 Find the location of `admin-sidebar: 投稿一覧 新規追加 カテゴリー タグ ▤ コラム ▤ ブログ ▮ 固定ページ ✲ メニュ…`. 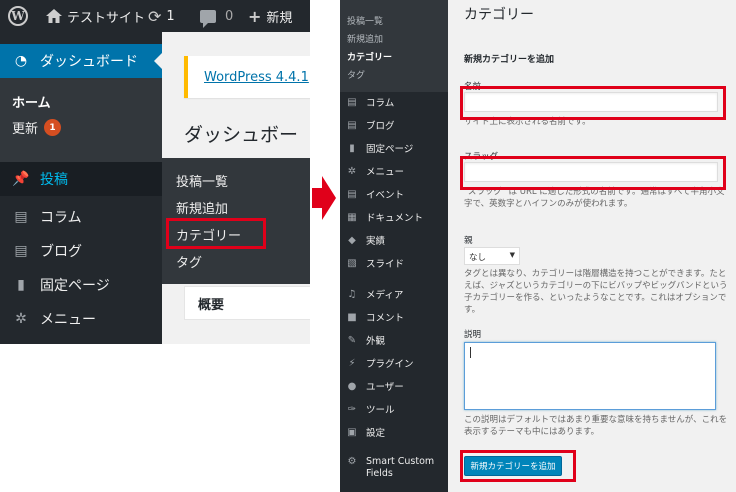

admin-sidebar: 投稿一覧 新規追加 カテゴリー タグ ▤ コラム ▤ ブログ ▮ 固定ページ ✲ メニュ… is located at coordinates (394, 246).